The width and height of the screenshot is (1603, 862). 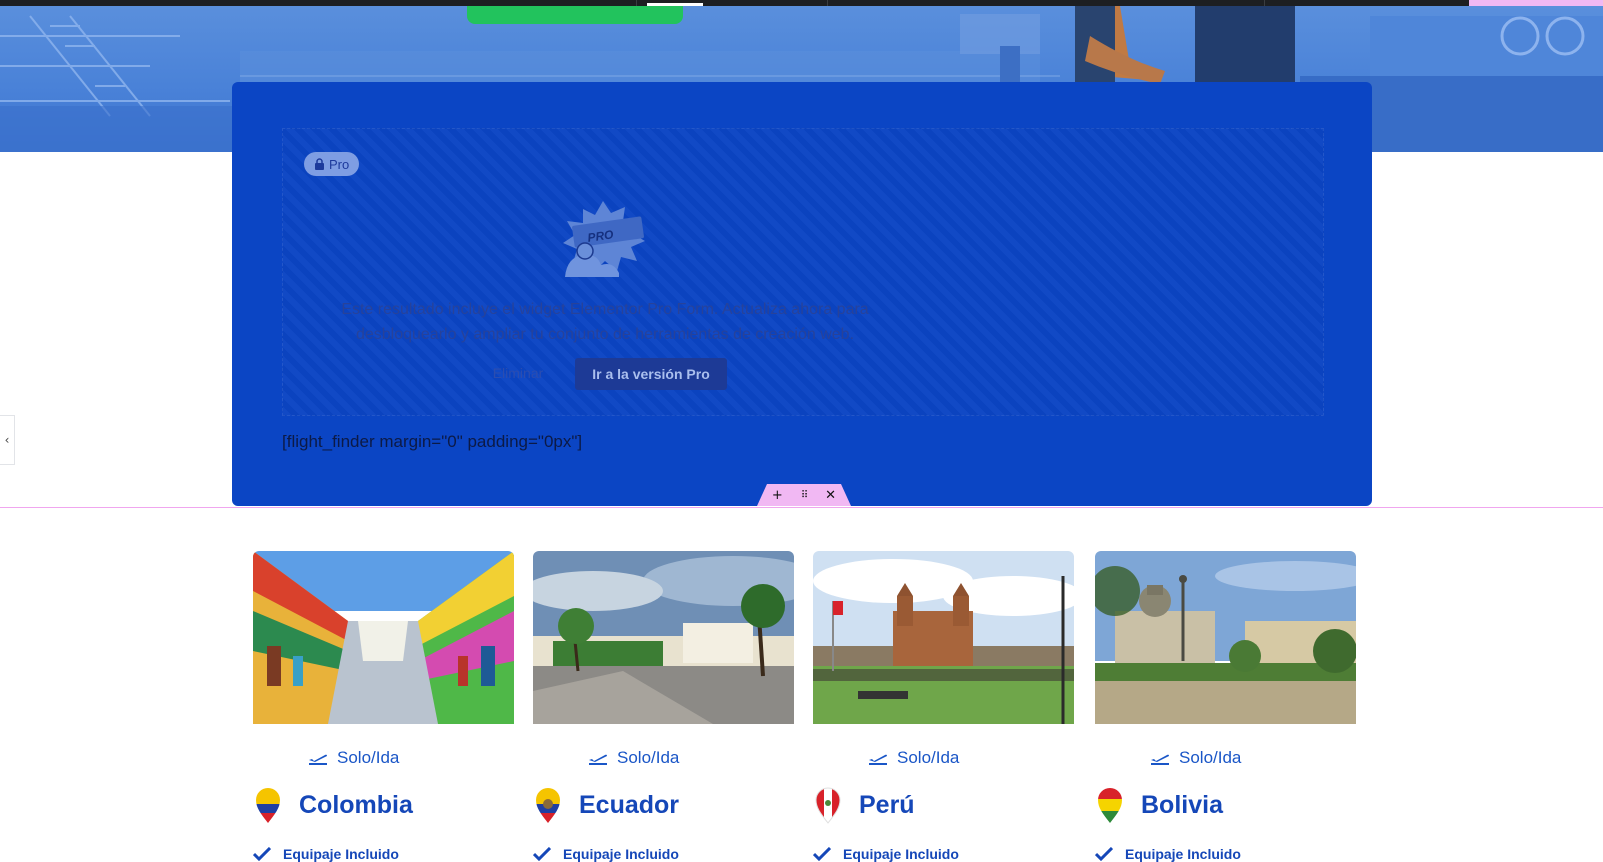 I want to click on section-handle: + ⠿ ✕, so click(x=804, y=495).